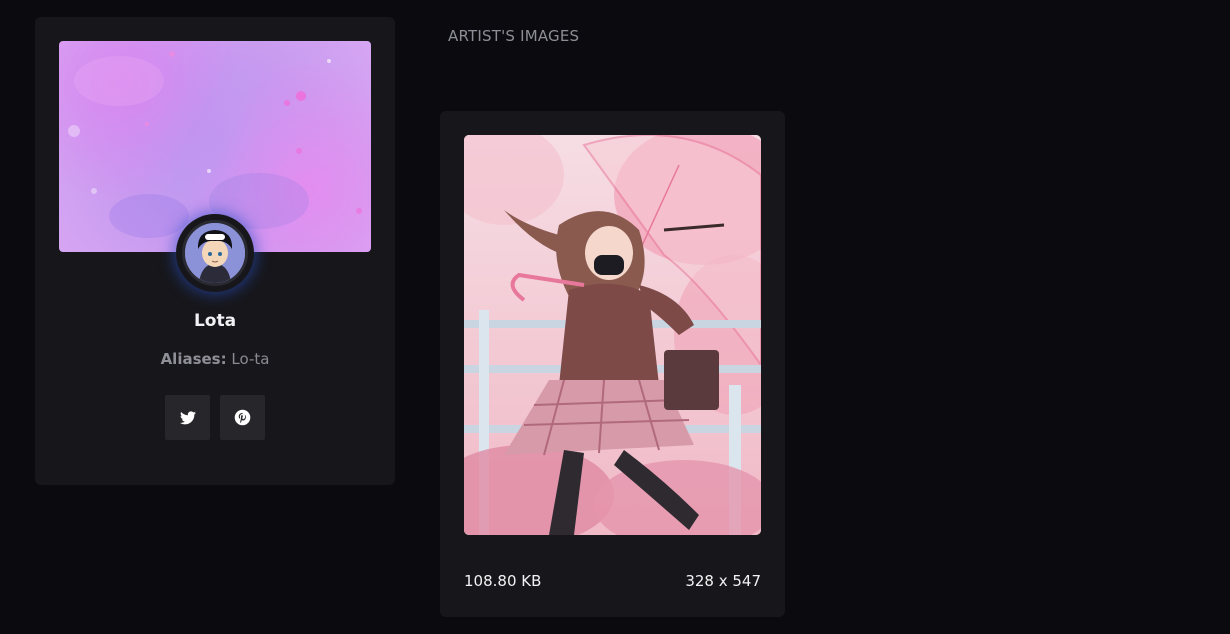 The height and width of the screenshot is (634, 1230). I want to click on avatar-illustration, so click(215, 253).